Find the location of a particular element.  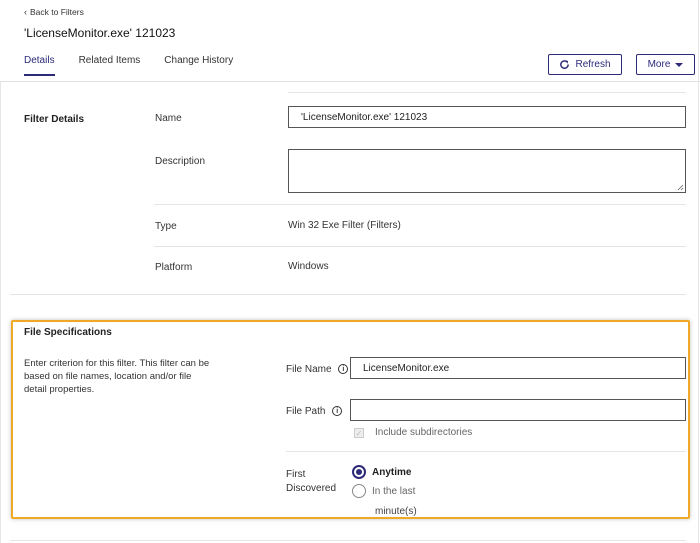

include-subdirectories-label: Include subdirectories is located at coordinates (424, 432).